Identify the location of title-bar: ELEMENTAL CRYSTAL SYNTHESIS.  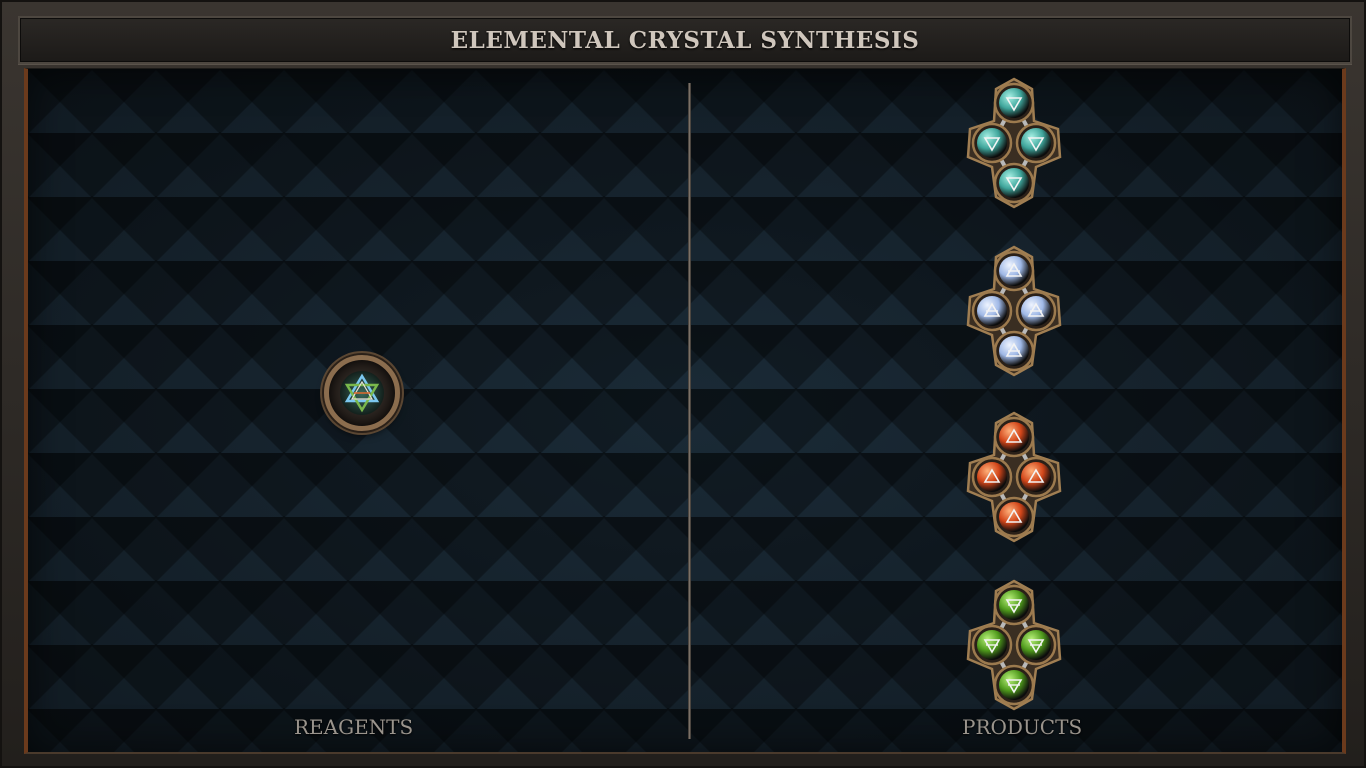
(685, 40).